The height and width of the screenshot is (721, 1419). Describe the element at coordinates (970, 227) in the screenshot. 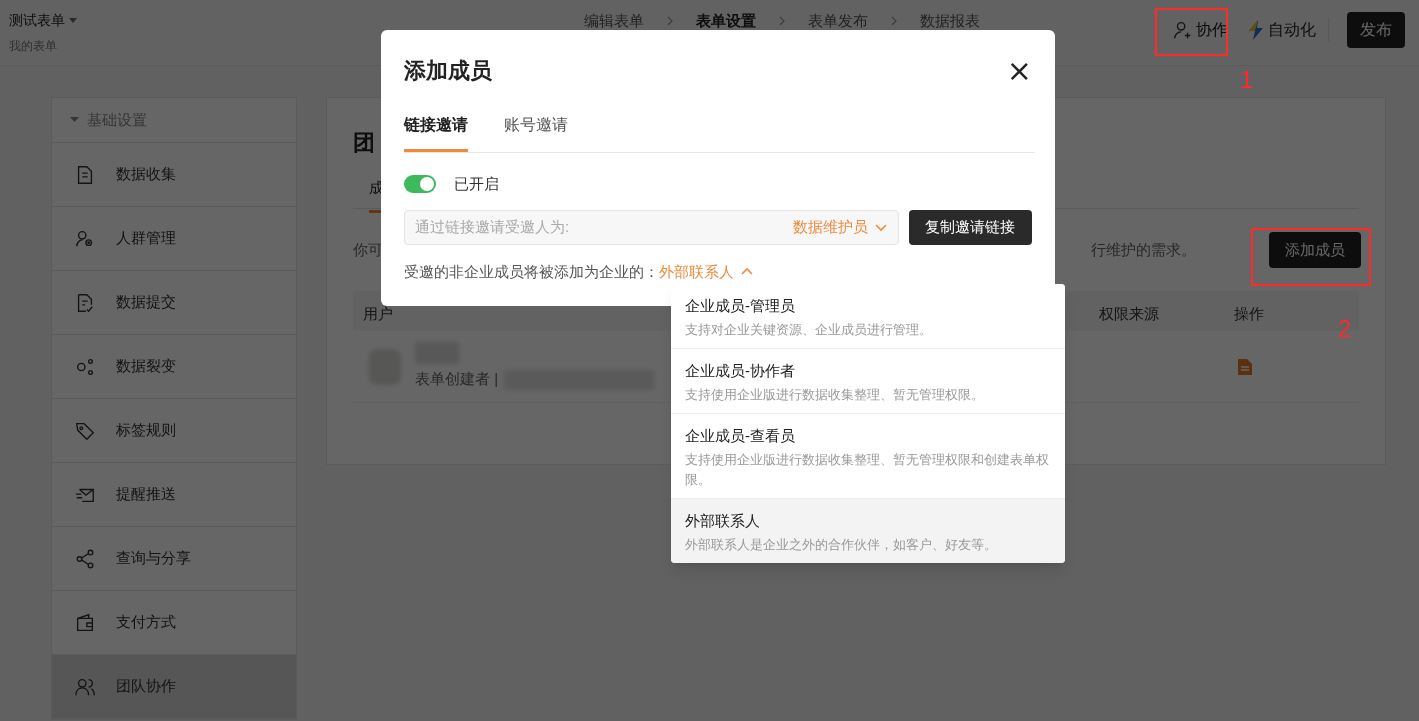

I see `copy-link-button: 复制邀请链接` at that location.